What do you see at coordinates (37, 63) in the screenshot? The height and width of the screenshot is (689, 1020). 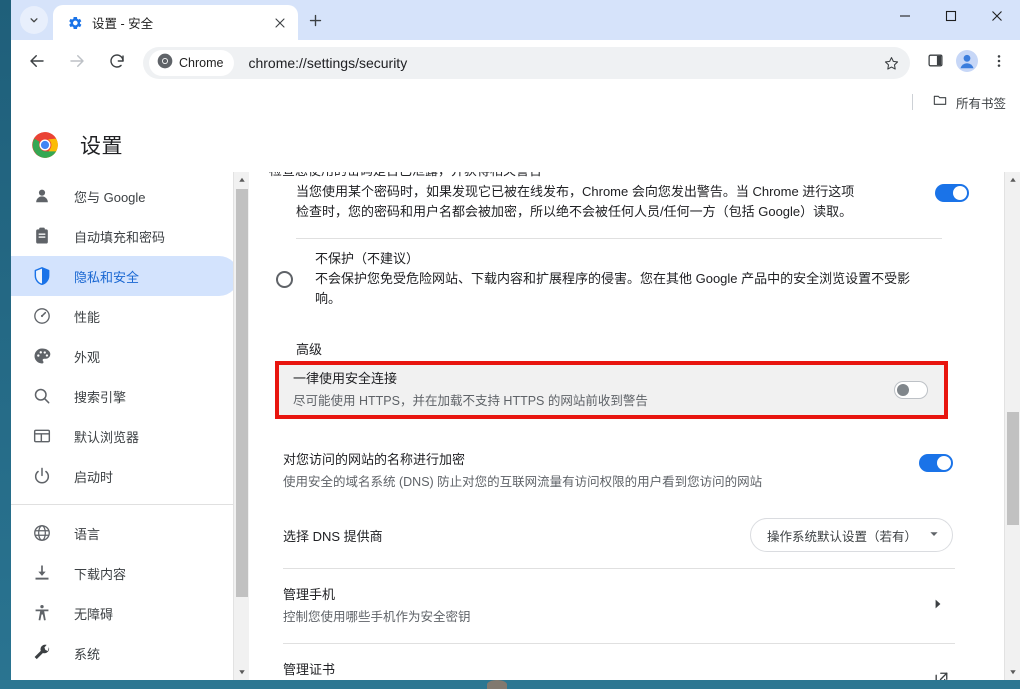 I see `back-button` at bounding box center [37, 63].